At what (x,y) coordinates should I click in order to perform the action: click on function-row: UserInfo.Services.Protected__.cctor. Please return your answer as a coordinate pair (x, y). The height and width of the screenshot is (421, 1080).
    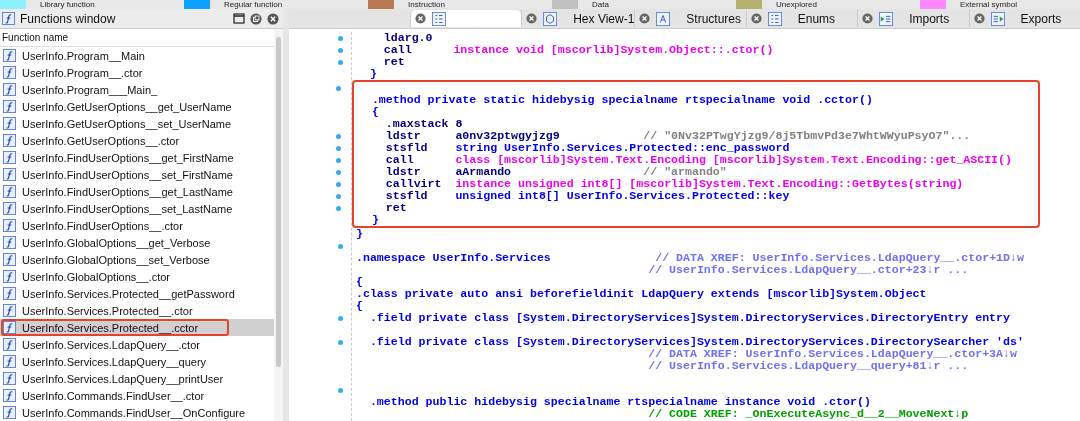
    Looking at the image, I should click on (137, 327).